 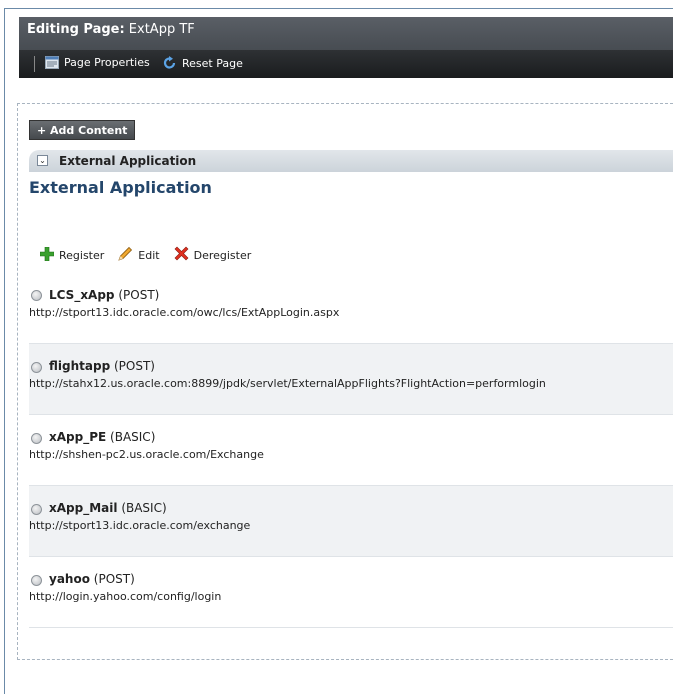 What do you see at coordinates (125, 255) in the screenshot?
I see `pencil-icon` at bounding box center [125, 255].